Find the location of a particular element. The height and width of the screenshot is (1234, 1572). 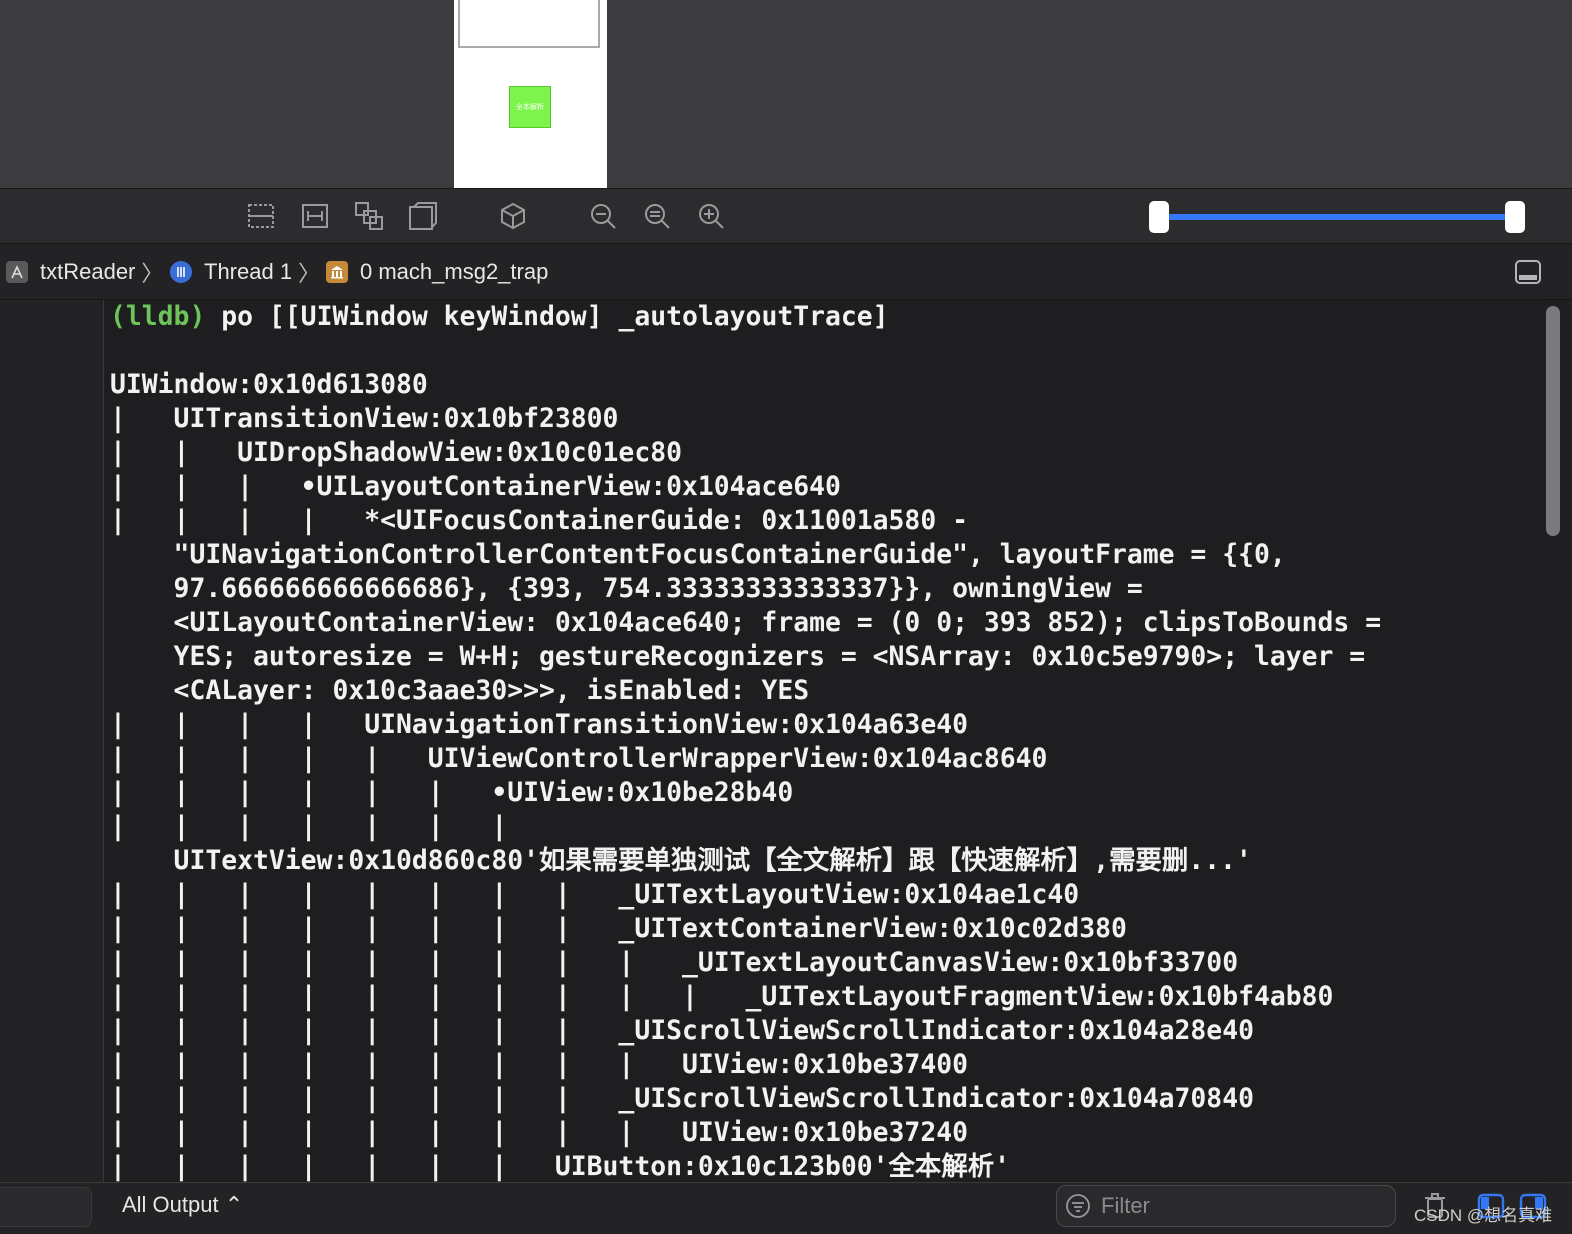

slider-left-handle is located at coordinates (1159, 217).